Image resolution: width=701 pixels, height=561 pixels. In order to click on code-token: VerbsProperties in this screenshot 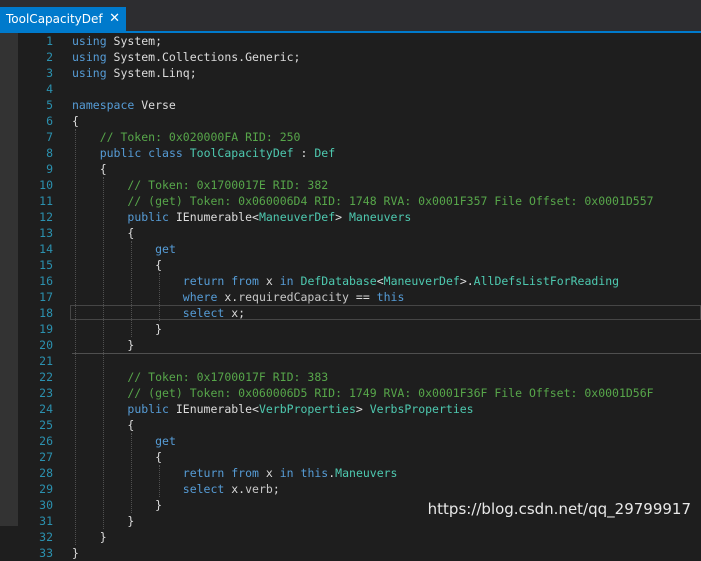, I will do `click(421, 409)`.